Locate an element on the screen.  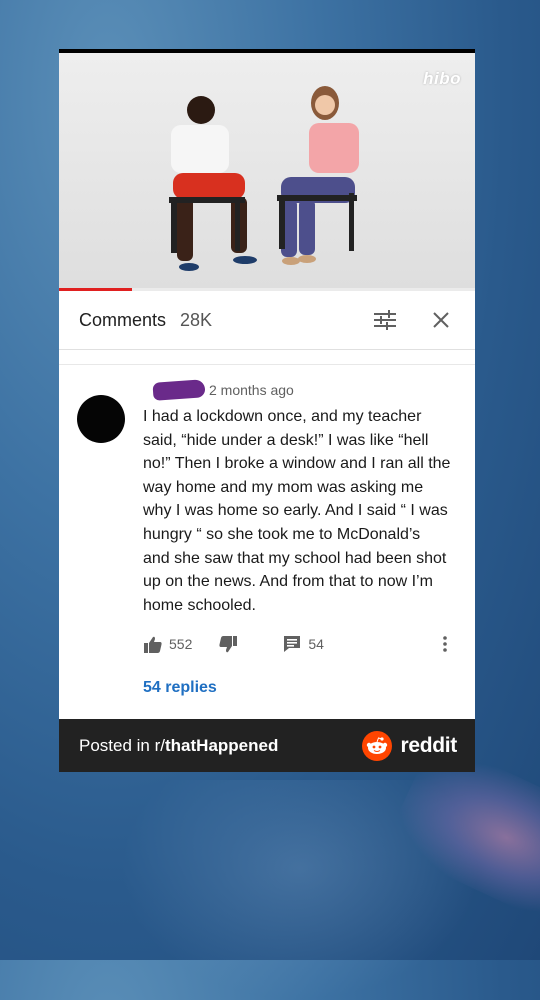
reply-icon is located at coordinates (292, 644).